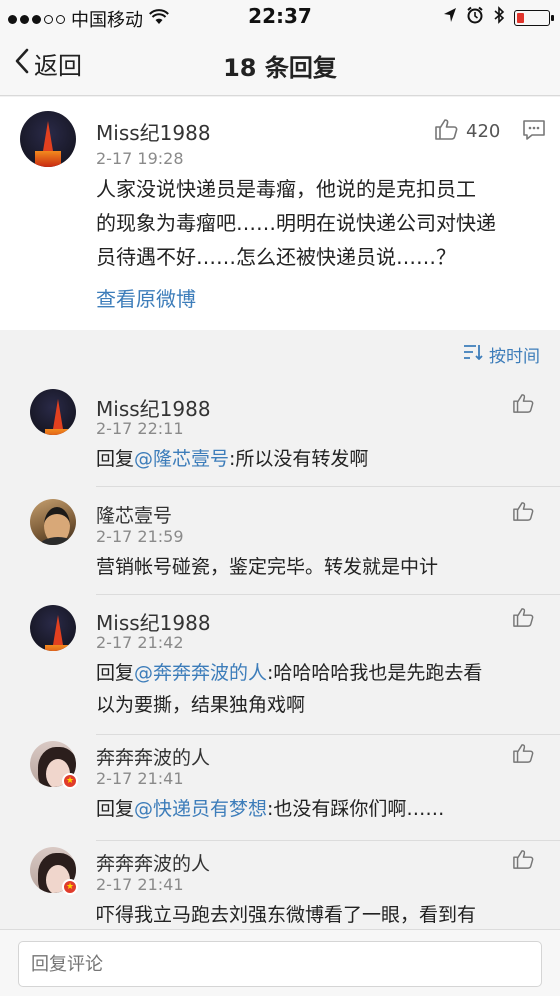  I want to click on post-like-button: 420, so click(467, 131).